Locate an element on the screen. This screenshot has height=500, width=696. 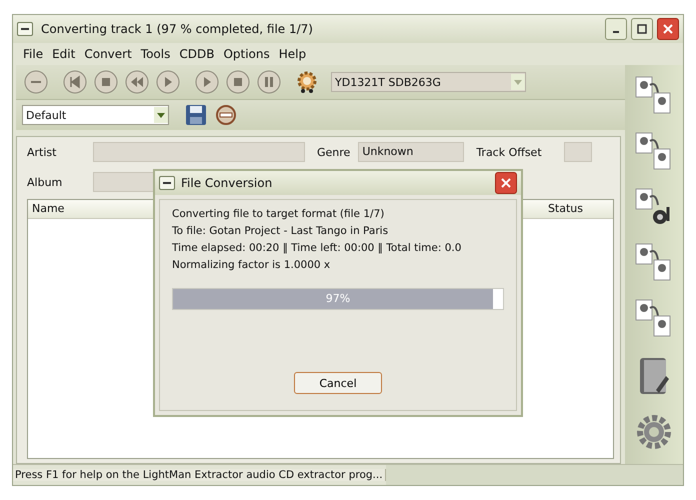
info-text: To file: Gotan Project - Last Tango in Paris is located at coordinates (281, 232).